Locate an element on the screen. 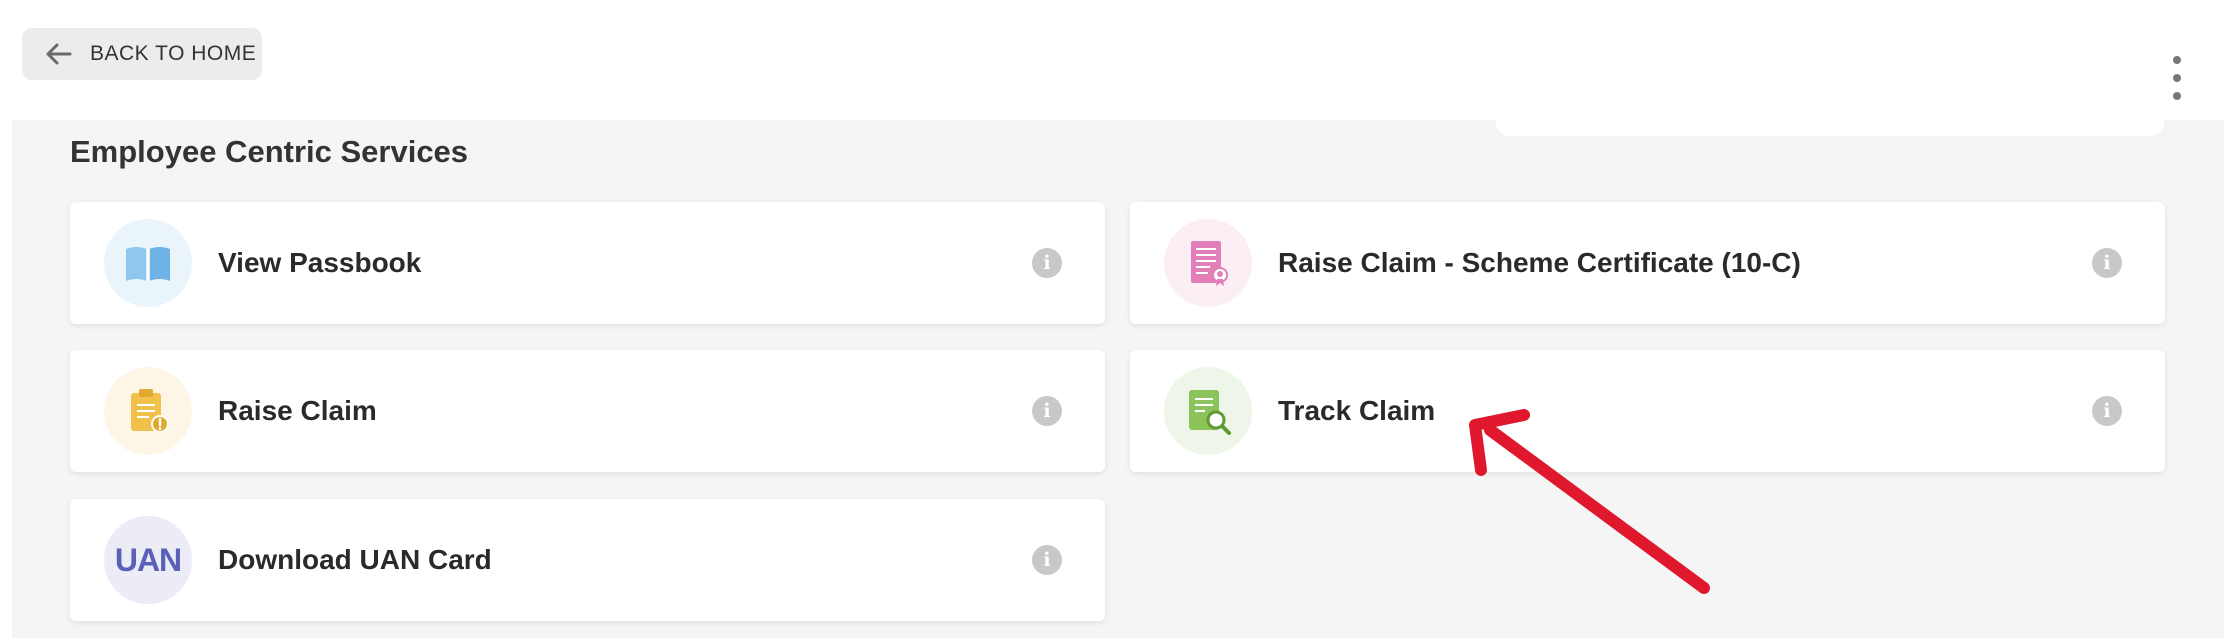 Image resolution: width=2224 pixels, height=638 pixels. section-title: Employee Centric Services is located at coordinates (269, 151).